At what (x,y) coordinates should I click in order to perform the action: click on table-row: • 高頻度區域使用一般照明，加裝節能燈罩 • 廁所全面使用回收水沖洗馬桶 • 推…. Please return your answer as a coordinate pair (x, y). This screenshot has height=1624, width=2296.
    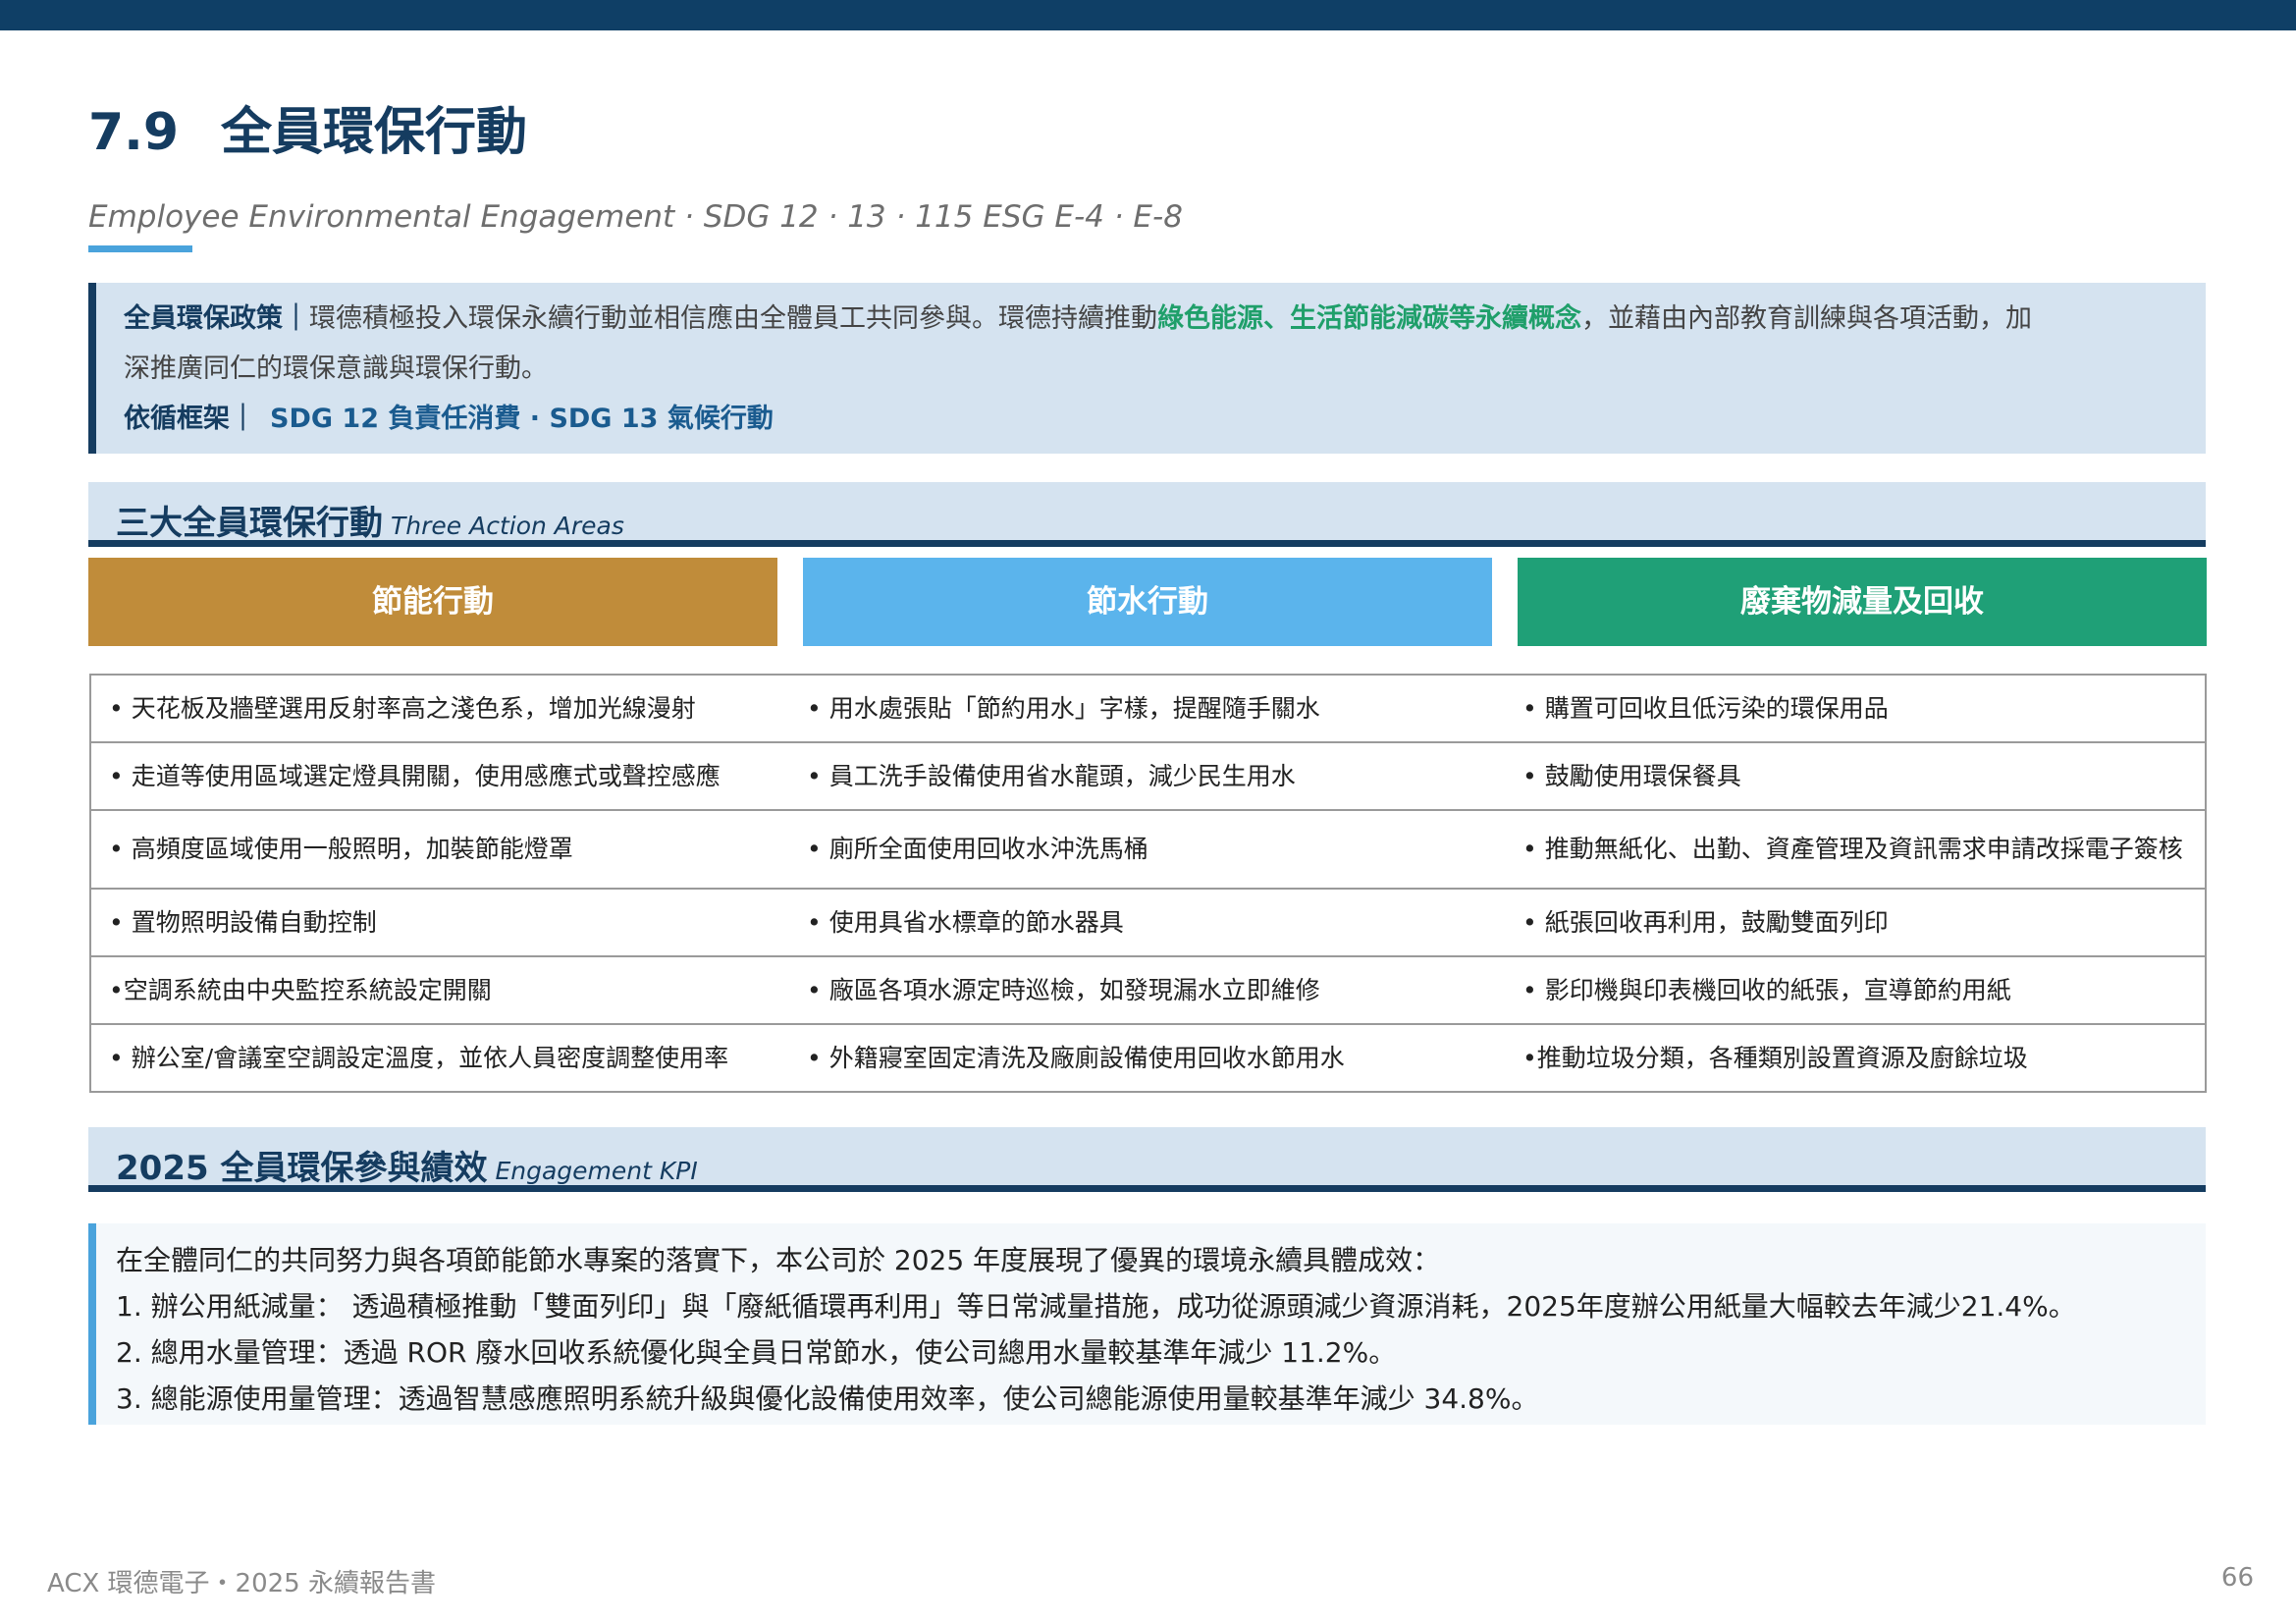
    Looking at the image, I should click on (1148, 849).